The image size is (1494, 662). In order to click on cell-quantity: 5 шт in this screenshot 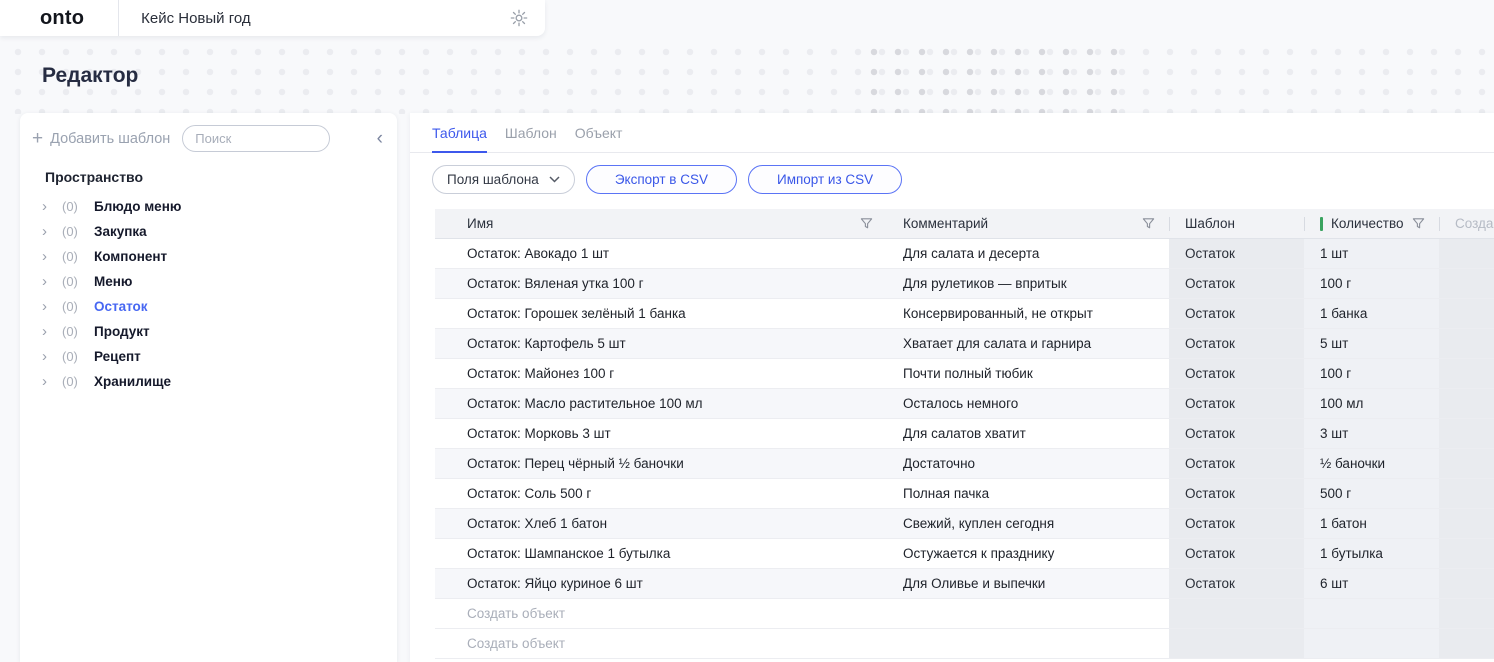, I will do `click(1371, 343)`.